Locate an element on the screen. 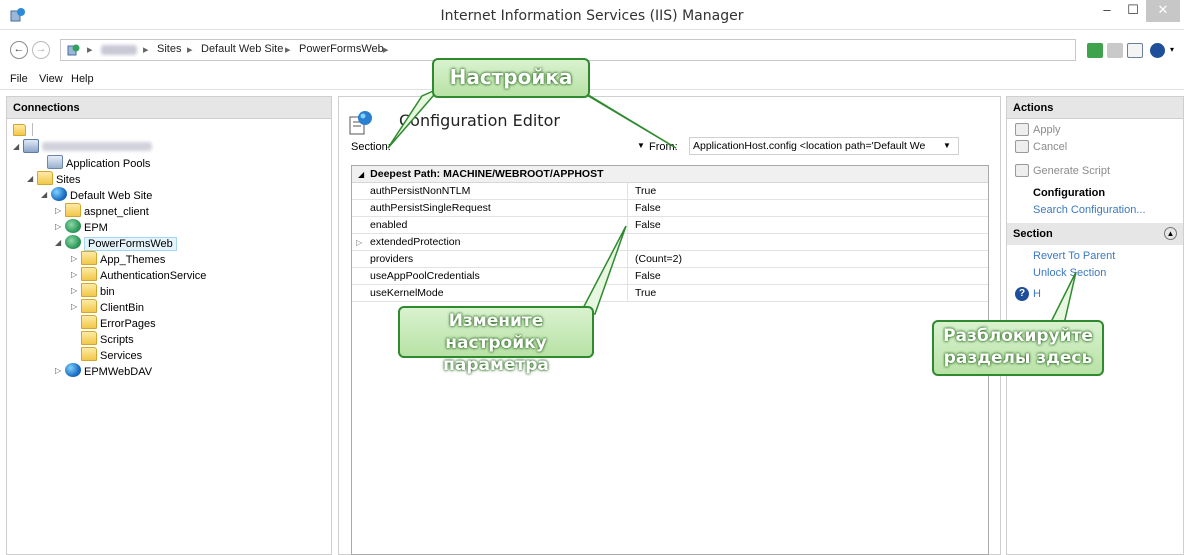 The image size is (1184, 555). cancel-icon is located at coordinates (1022, 146).